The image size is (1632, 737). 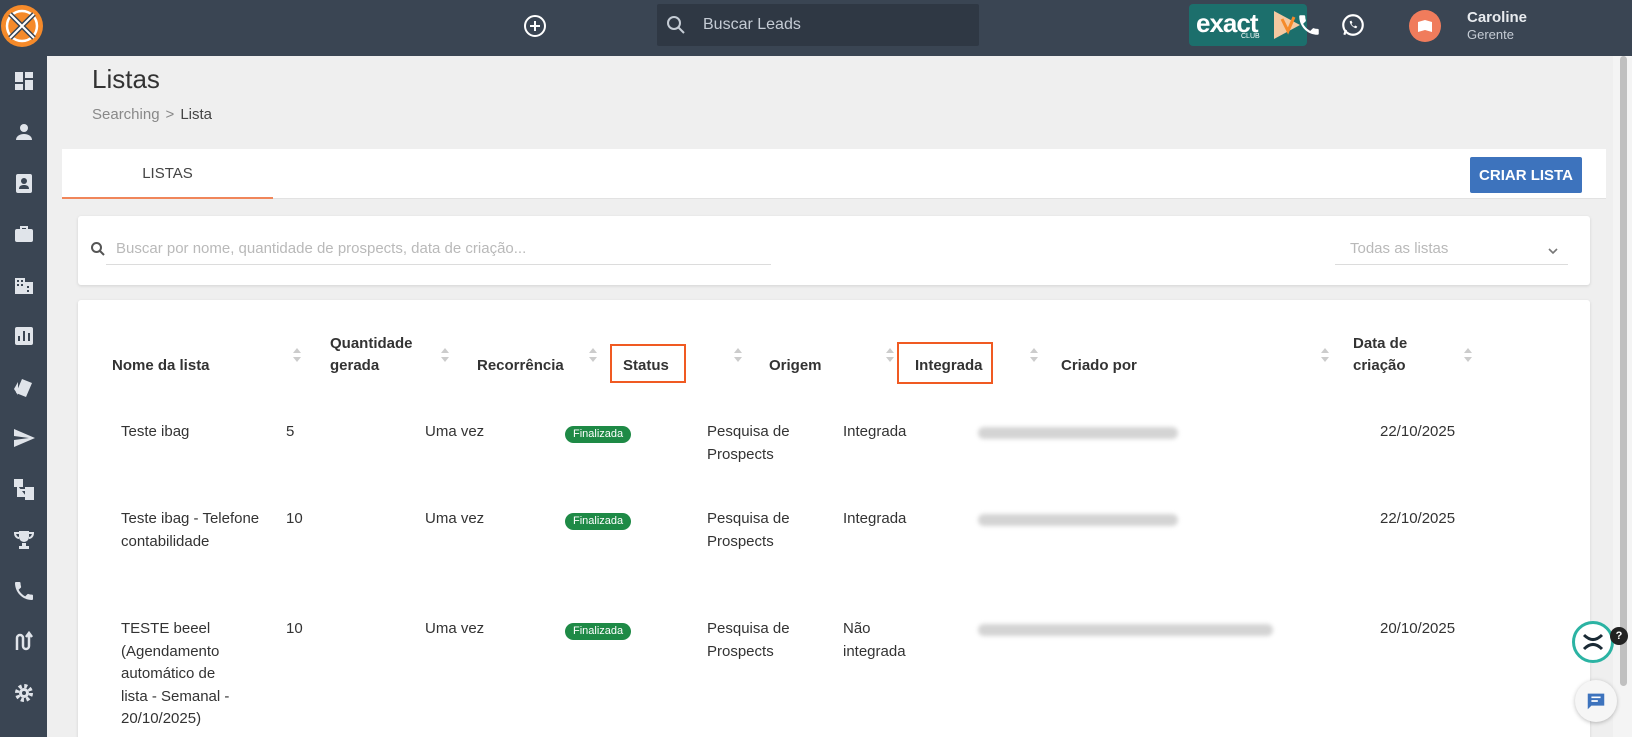 What do you see at coordinates (126, 114) in the screenshot?
I see `breadcrumb-searching: Searching` at bounding box center [126, 114].